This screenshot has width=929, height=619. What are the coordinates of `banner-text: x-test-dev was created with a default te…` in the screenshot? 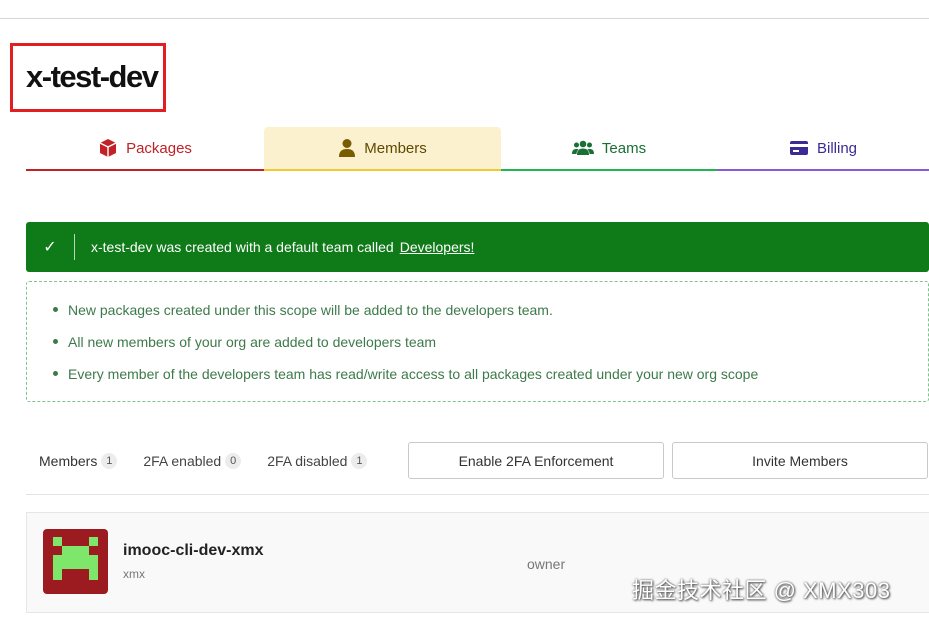 It's located at (242, 247).